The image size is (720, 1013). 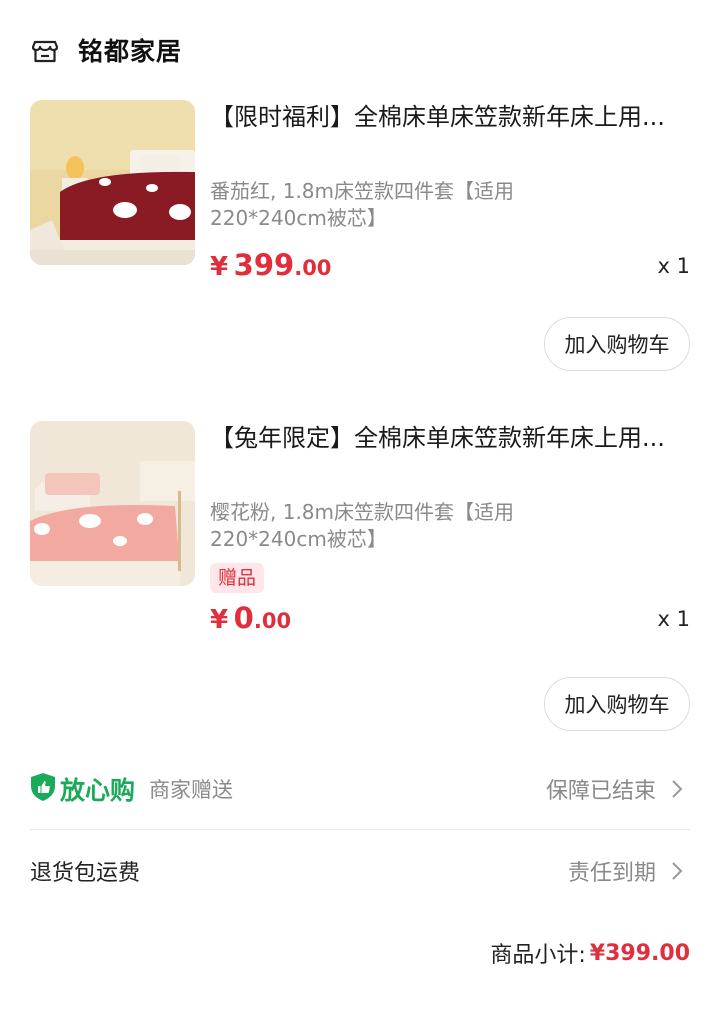 What do you see at coordinates (450, 621) in the screenshot?
I see `price-row: ¥ 0.00 x 1` at bounding box center [450, 621].